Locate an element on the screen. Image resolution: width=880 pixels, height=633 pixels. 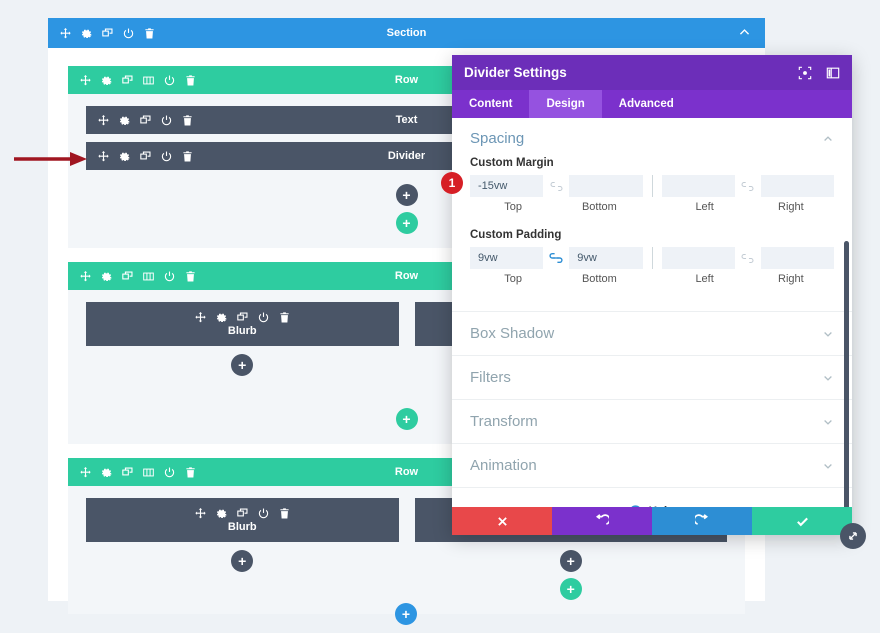
tab-content: Content is located at coordinates (490, 104).